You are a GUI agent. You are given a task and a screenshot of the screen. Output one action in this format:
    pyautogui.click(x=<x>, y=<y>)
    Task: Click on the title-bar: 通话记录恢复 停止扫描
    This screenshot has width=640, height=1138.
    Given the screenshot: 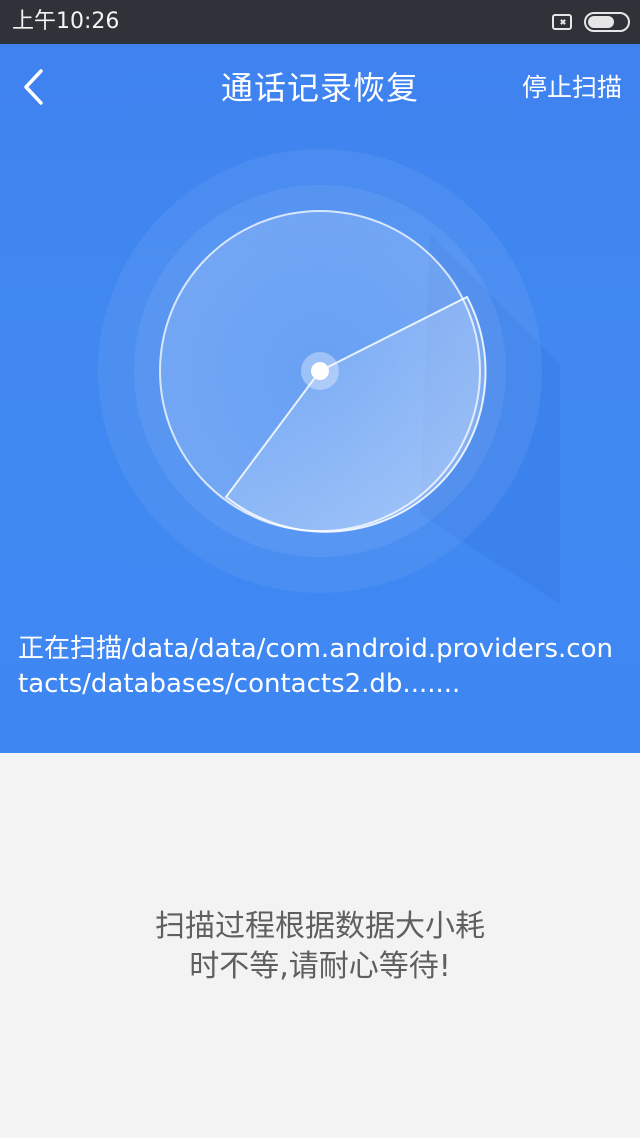 What is the action you would take?
    pyautogui.click(x=320, y=89)
    